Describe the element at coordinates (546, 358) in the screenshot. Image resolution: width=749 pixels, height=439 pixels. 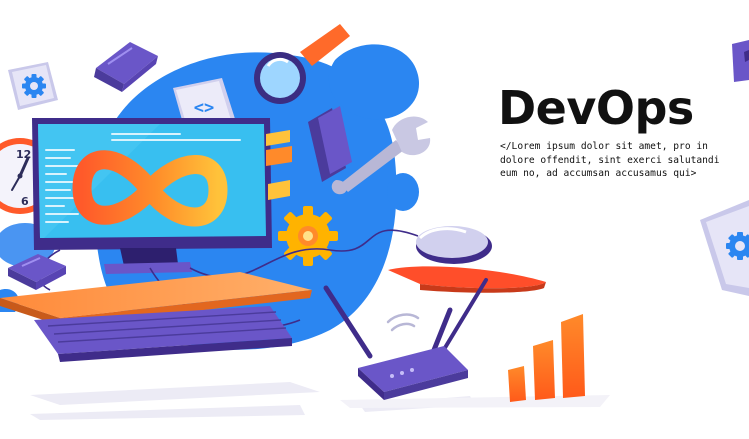
I see `bar-chart-icon` at that location.